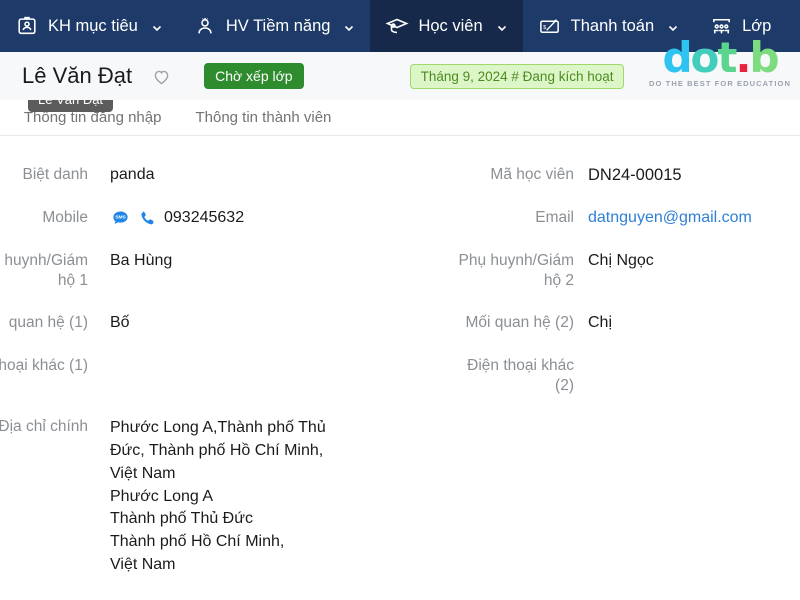 The image size is (800, 600). Describe the element at coordinates (600, 376) in the screenshot. I see `field-dien-thoai-khac-2: Điện thoại khác (2)` at that location.